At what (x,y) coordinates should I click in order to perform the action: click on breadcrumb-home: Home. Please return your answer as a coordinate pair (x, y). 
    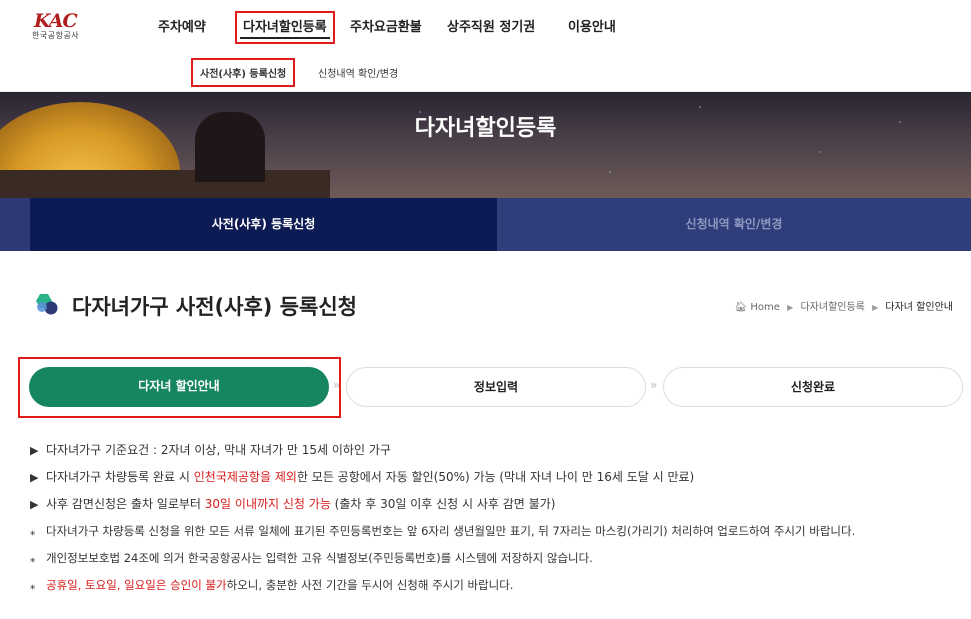
    Looking at the image, I should click on (765, 307).